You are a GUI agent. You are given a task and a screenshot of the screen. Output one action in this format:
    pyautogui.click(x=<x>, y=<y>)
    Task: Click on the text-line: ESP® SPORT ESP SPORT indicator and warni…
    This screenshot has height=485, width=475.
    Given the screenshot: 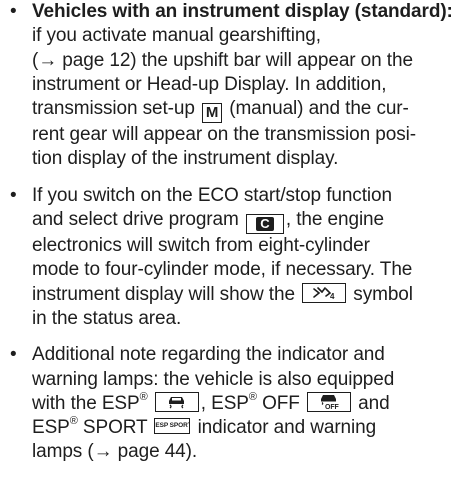 What is the action you would take?
    pyautogui.click(x=204, y=426)
    